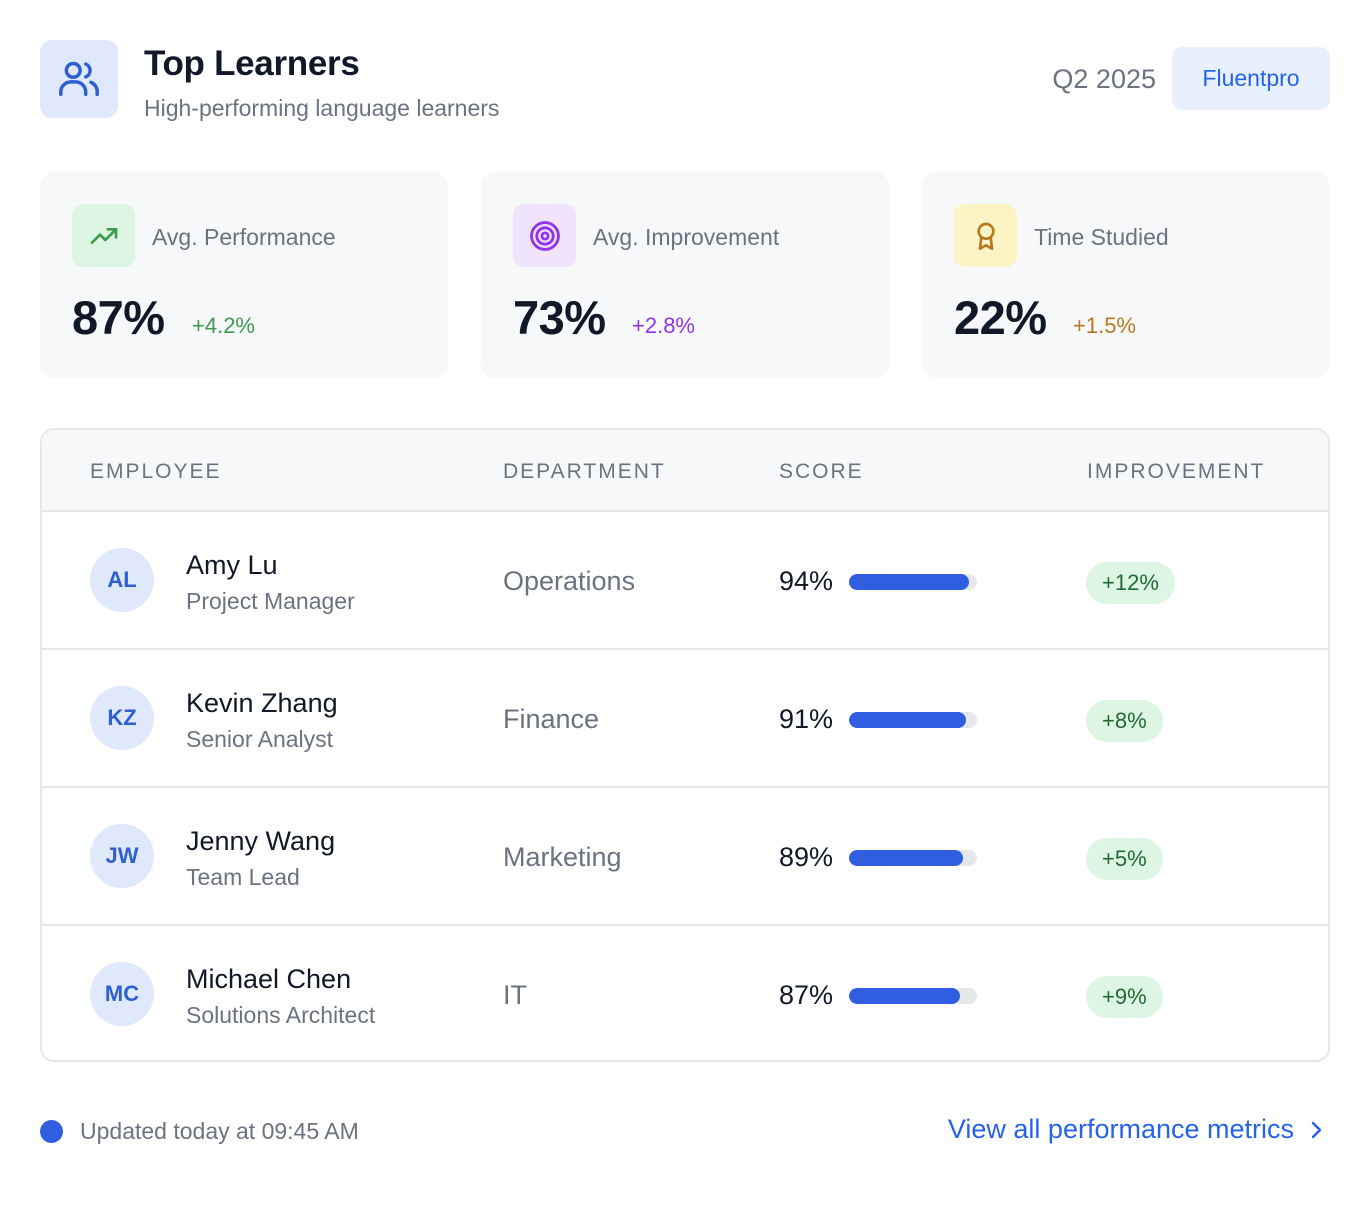  I want to click on period-label: Q2 2025, so click(1104, 79).